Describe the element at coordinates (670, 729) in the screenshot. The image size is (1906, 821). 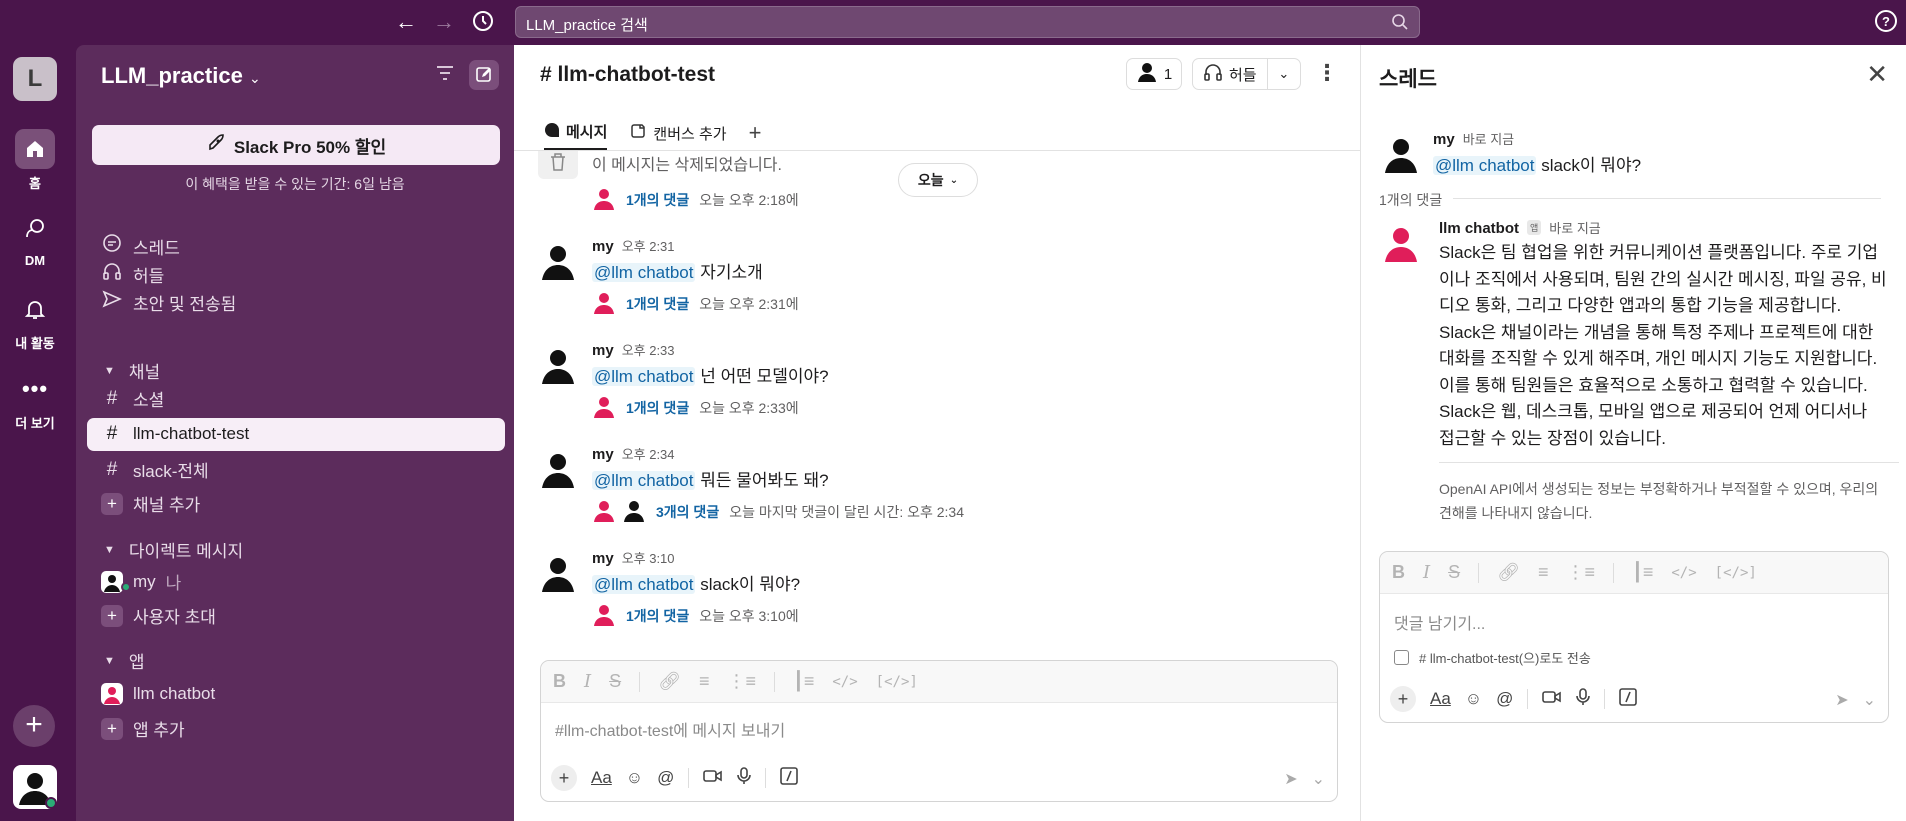
I see `message-input: #llm-chatbot-test에 메시지 보내기` at that location.